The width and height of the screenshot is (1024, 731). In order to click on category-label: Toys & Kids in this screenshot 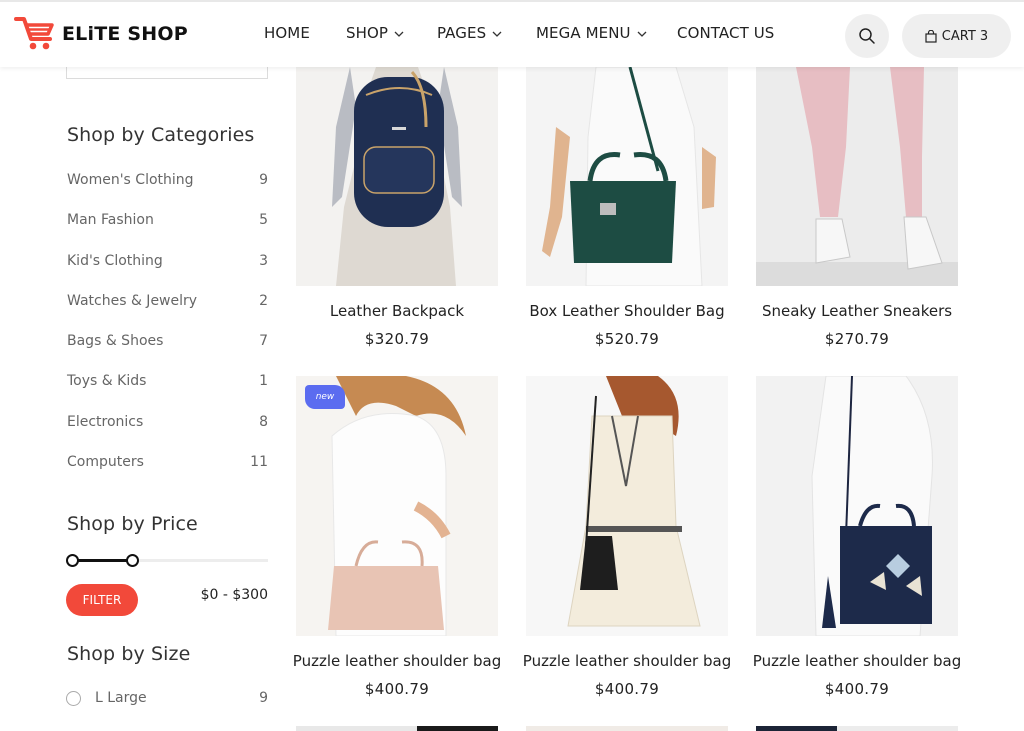, I will do `click(107, 381)`.